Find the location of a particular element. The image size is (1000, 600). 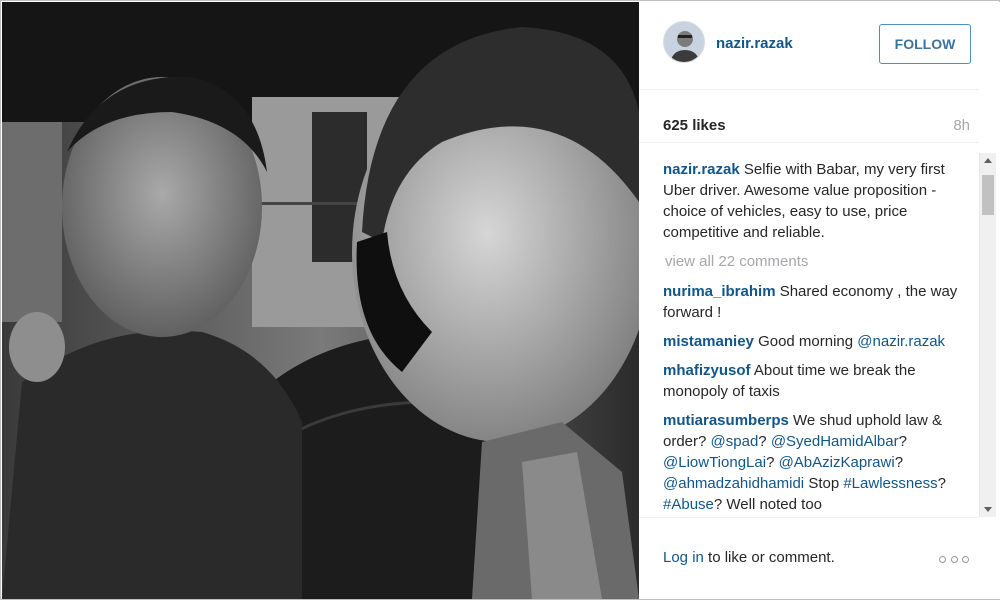

mention-link: @nazir.razak is located at coordinates (901, 341).